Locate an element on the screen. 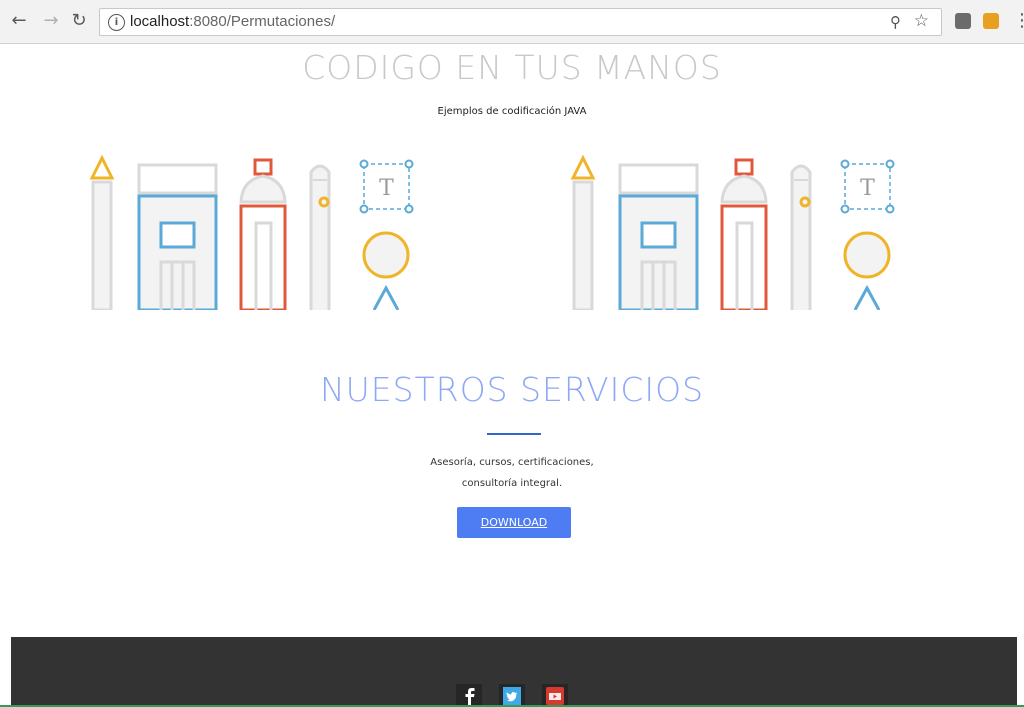 The height and width of the screenshot is (707, 1024). twitter-icon is located at coordinates (512, 695).